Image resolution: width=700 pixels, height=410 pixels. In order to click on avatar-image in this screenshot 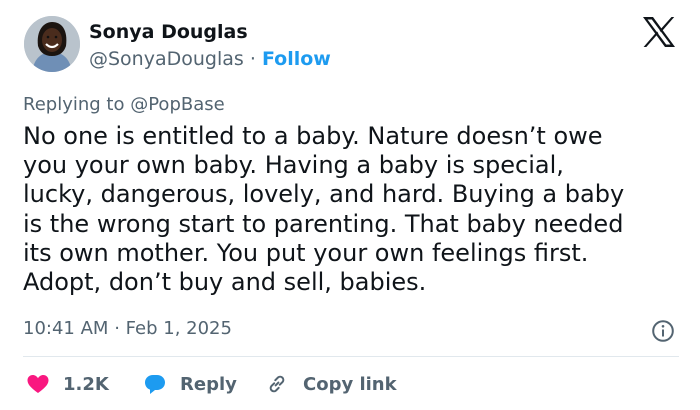, I will do `click(52, 44)`.